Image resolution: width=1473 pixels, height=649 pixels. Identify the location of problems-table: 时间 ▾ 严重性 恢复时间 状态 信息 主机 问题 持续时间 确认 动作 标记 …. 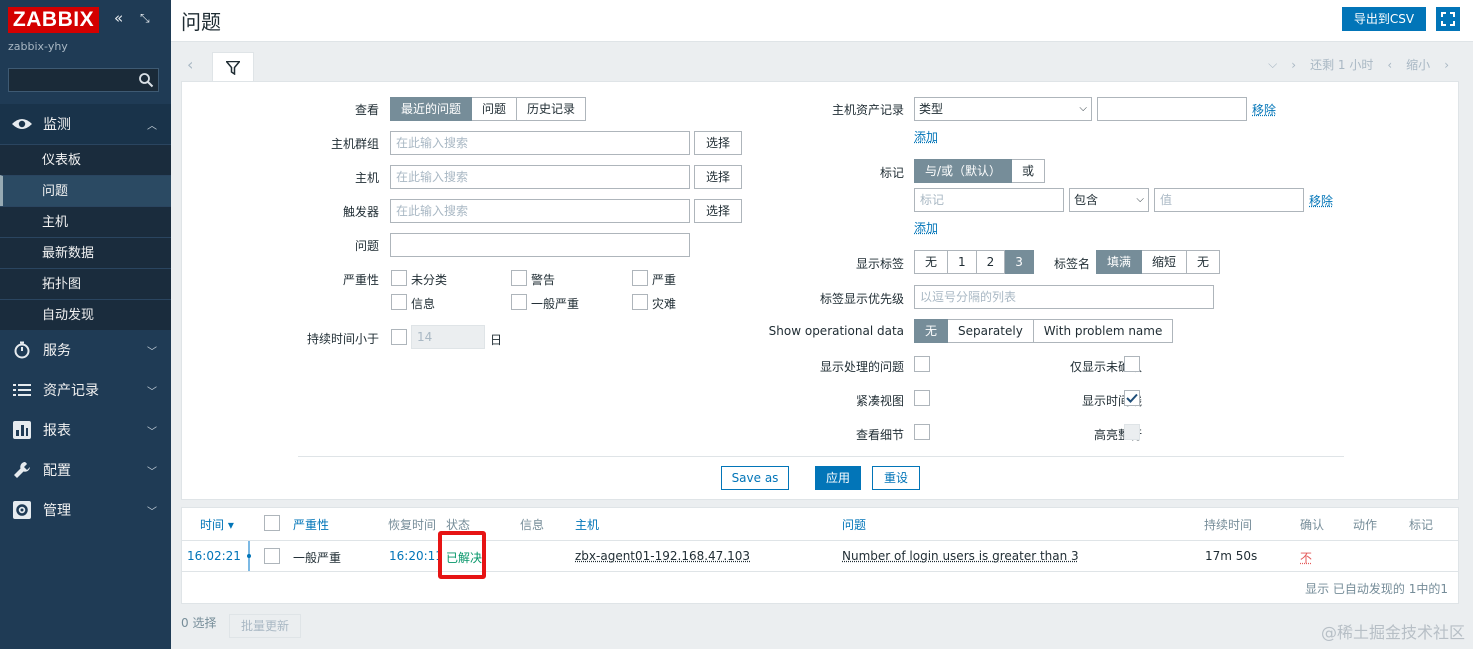
(820, 555).